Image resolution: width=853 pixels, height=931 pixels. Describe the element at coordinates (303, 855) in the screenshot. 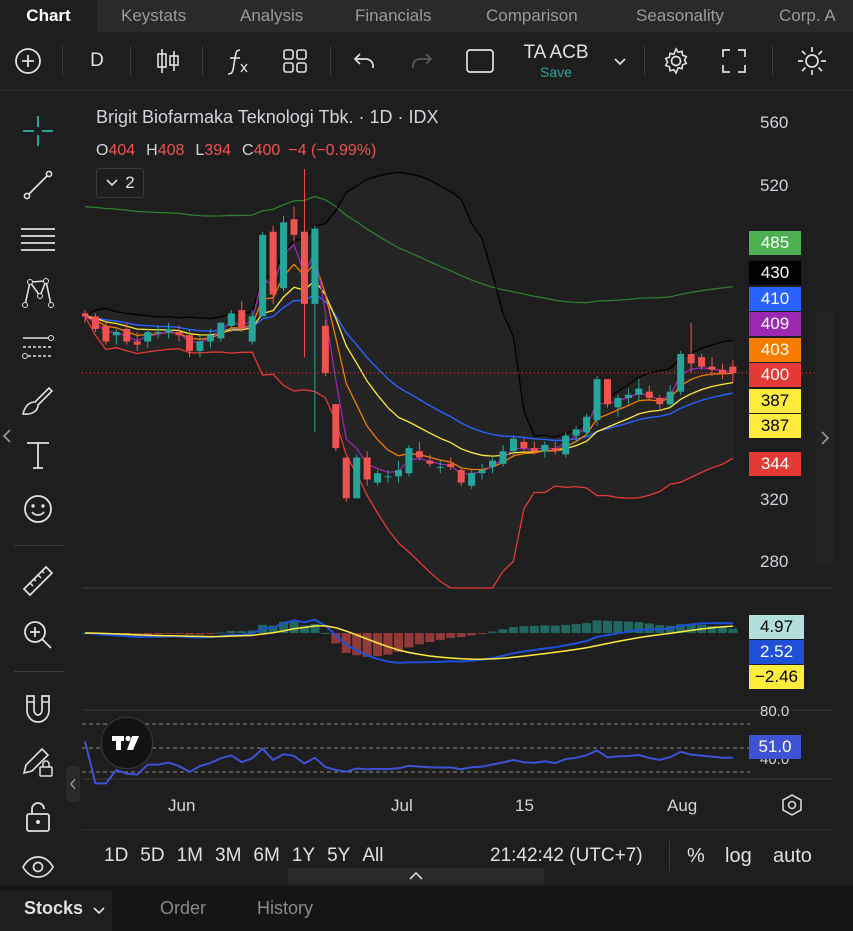

I see `range-1y: 1Y` at that location.